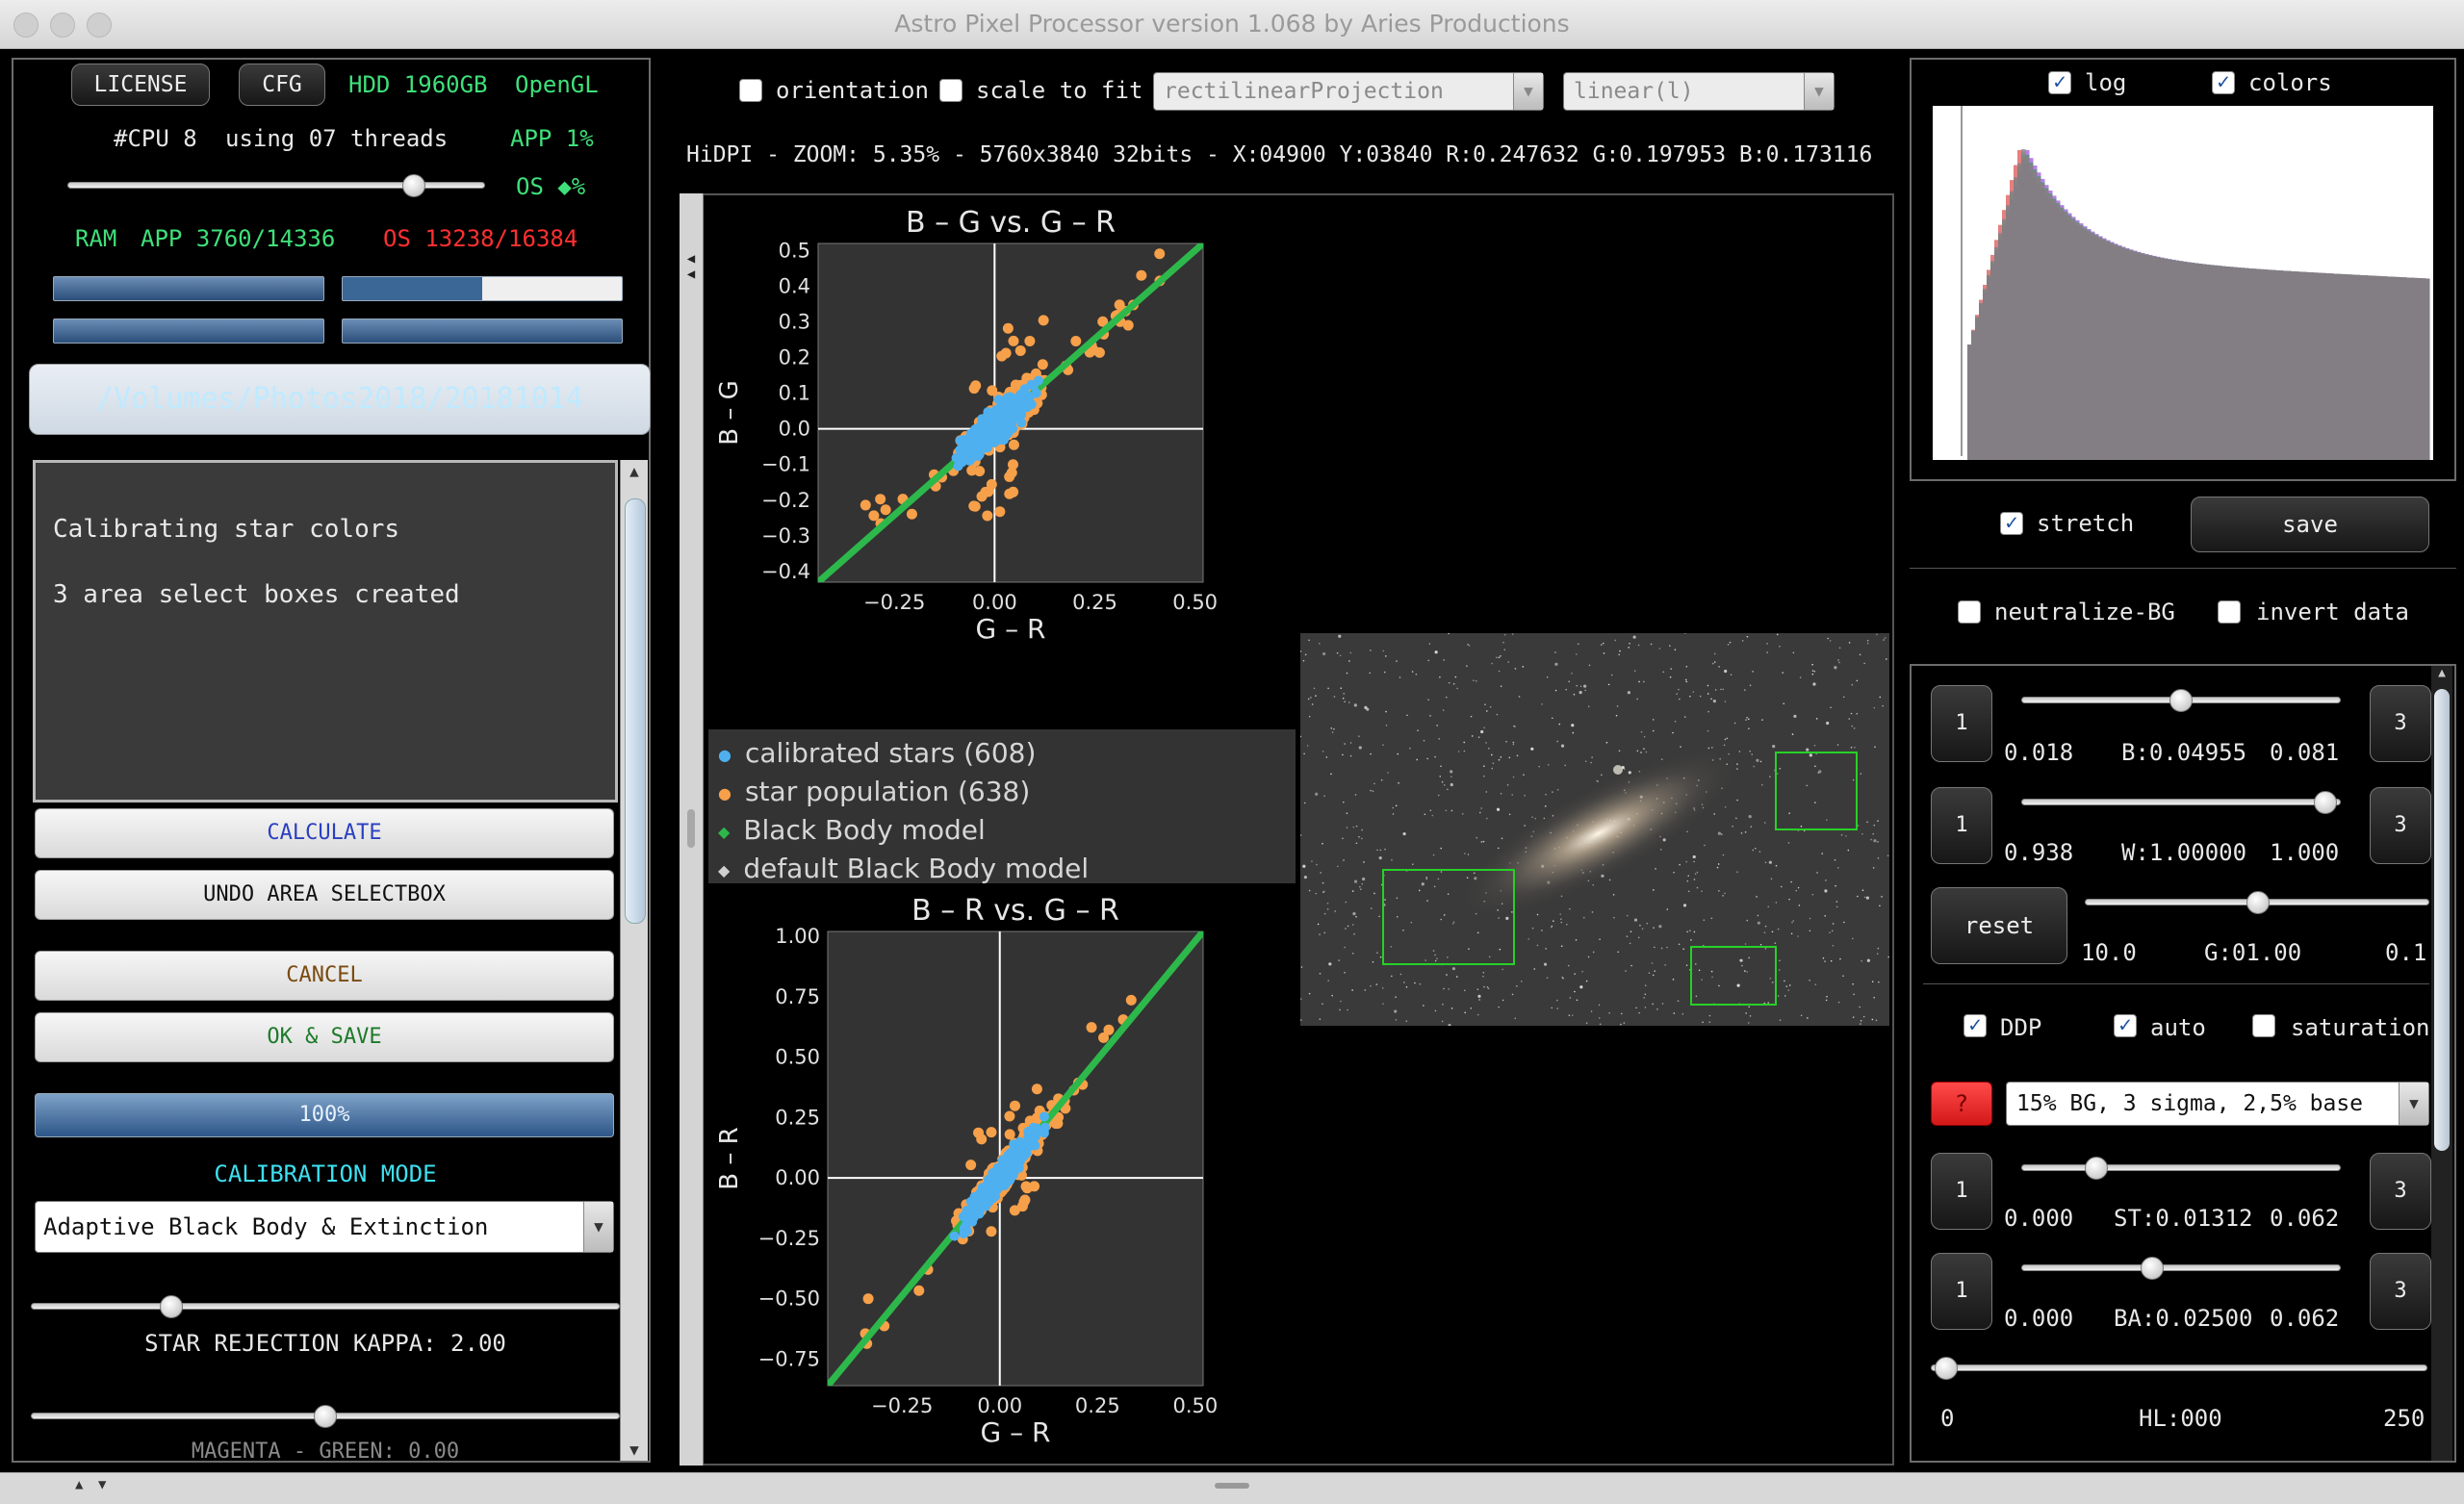  I want to click on hl-slider, so click(2179, 1367).